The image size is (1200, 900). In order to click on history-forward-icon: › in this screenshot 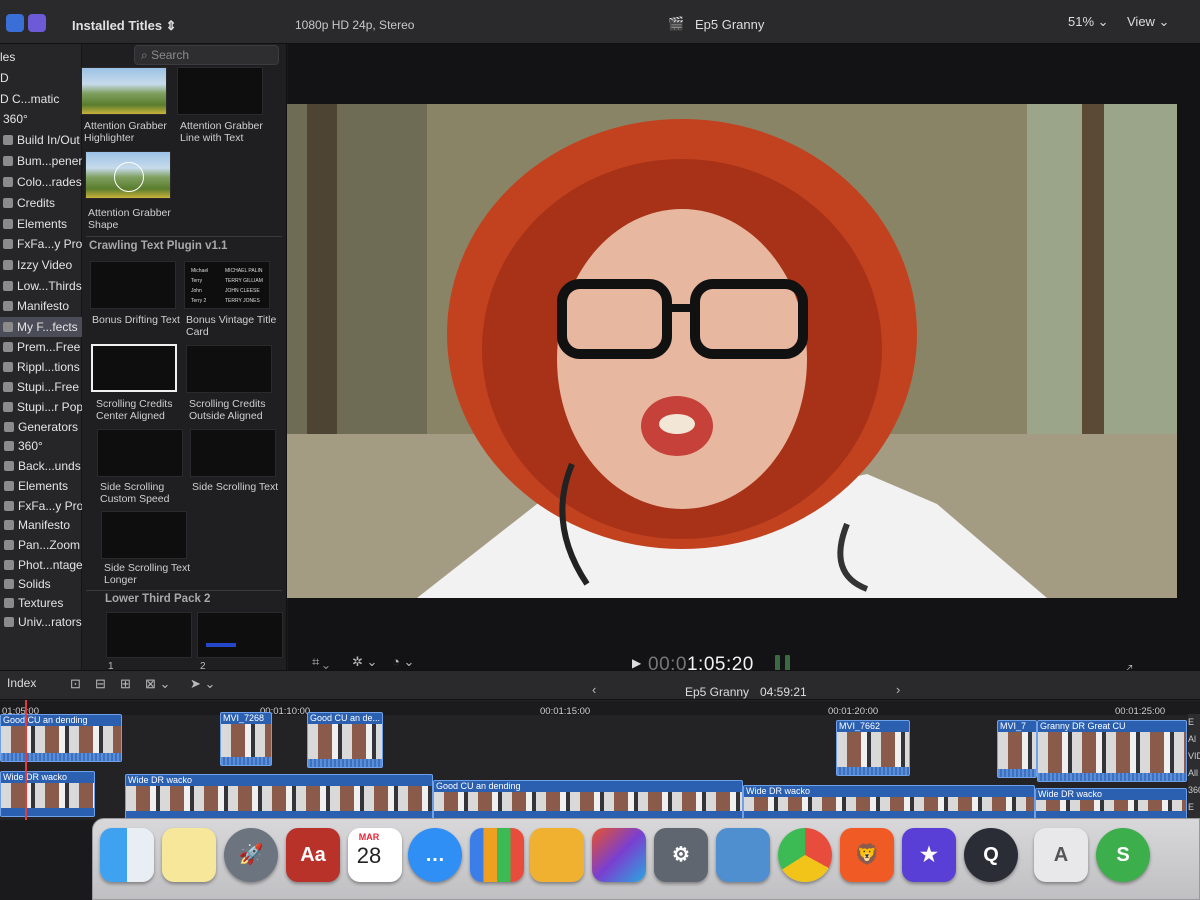, I will do `click(898, 689)`.